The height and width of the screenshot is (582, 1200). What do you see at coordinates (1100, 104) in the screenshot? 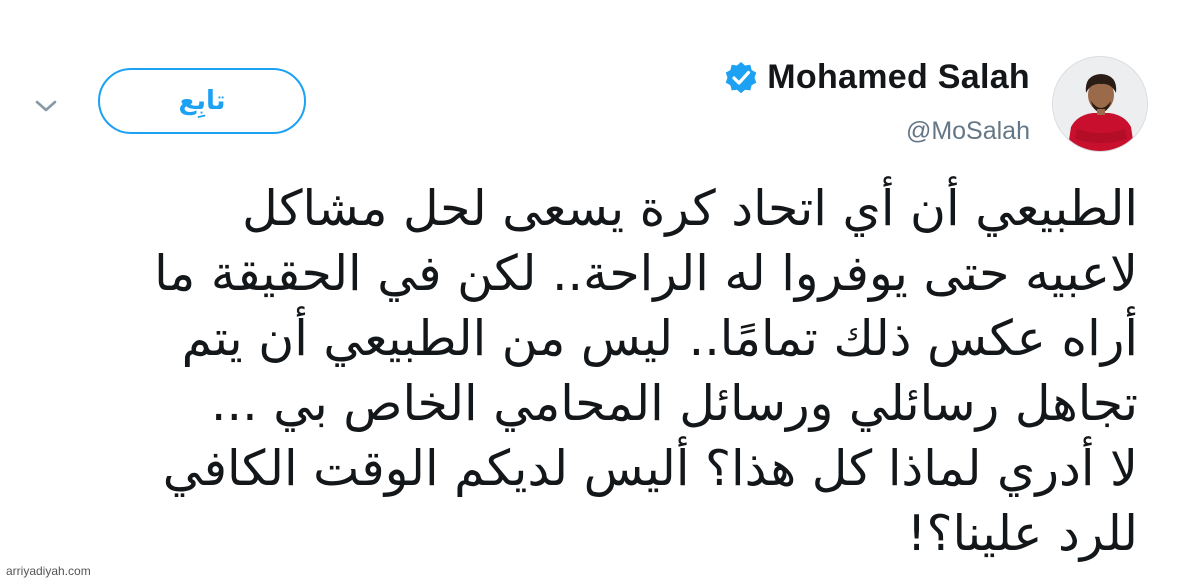
I see `avatar` at bounding box center [1100, 104].